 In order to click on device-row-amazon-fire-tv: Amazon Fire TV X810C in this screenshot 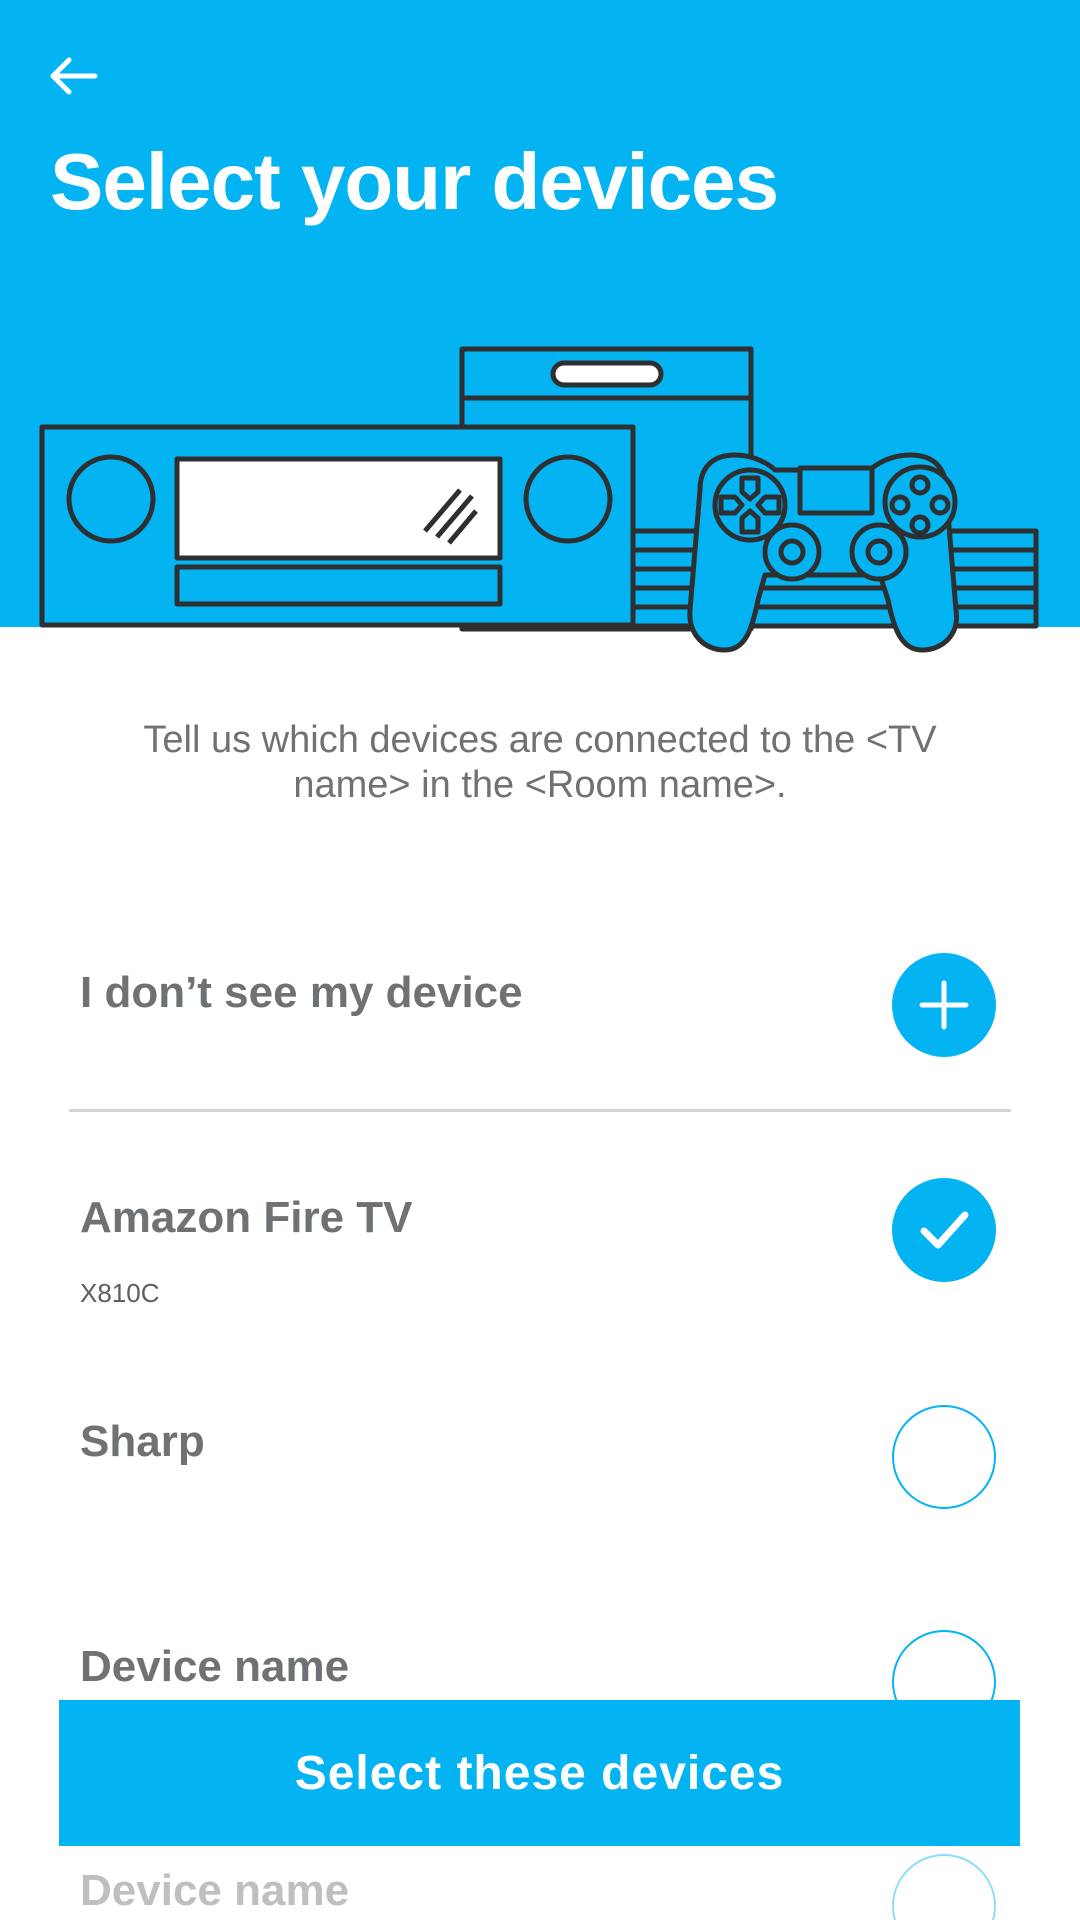, I will do `click(540, 1250)`.